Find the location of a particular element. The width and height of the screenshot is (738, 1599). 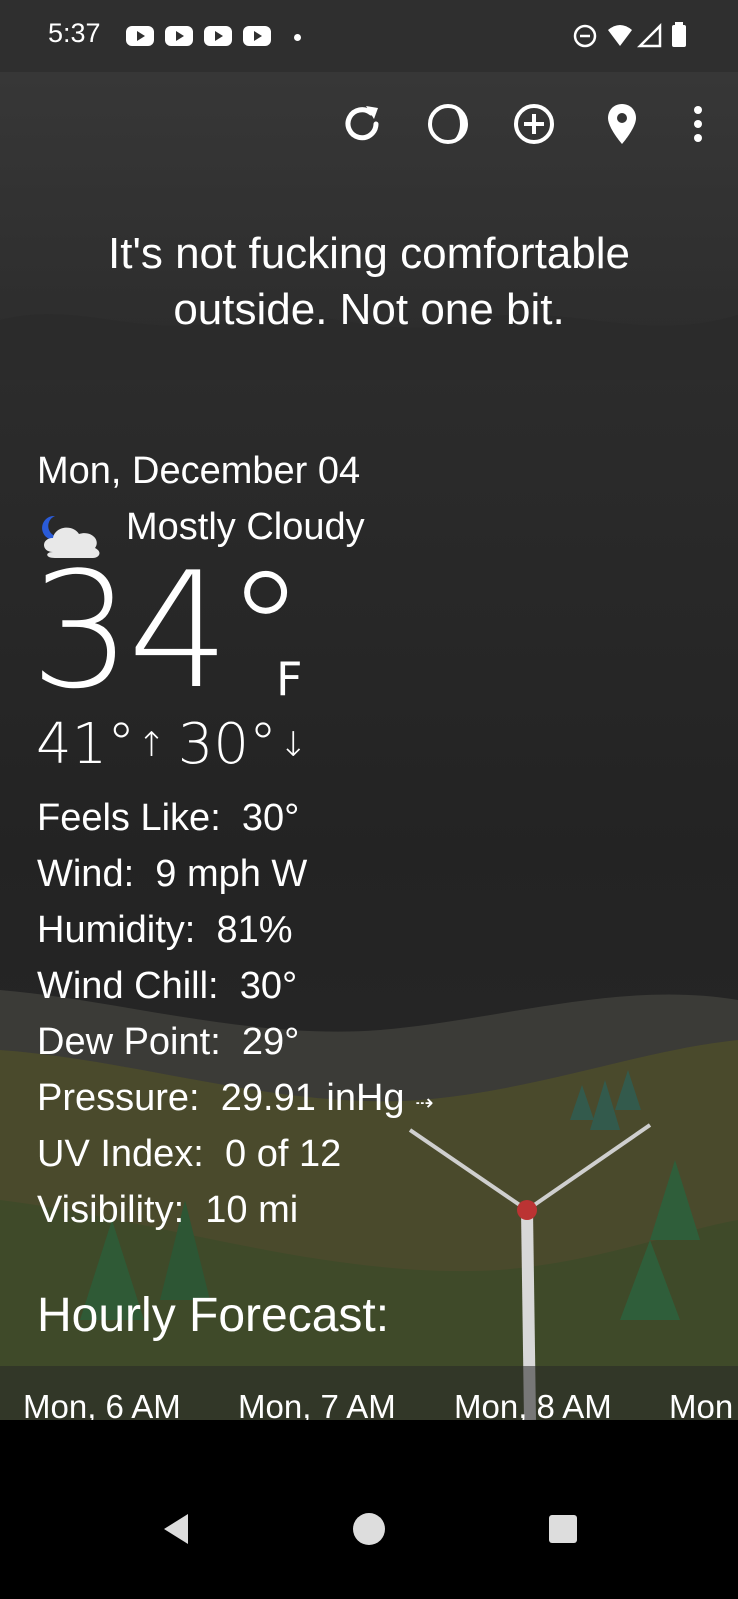

refresh-icon is located at coordinates (362, 124).